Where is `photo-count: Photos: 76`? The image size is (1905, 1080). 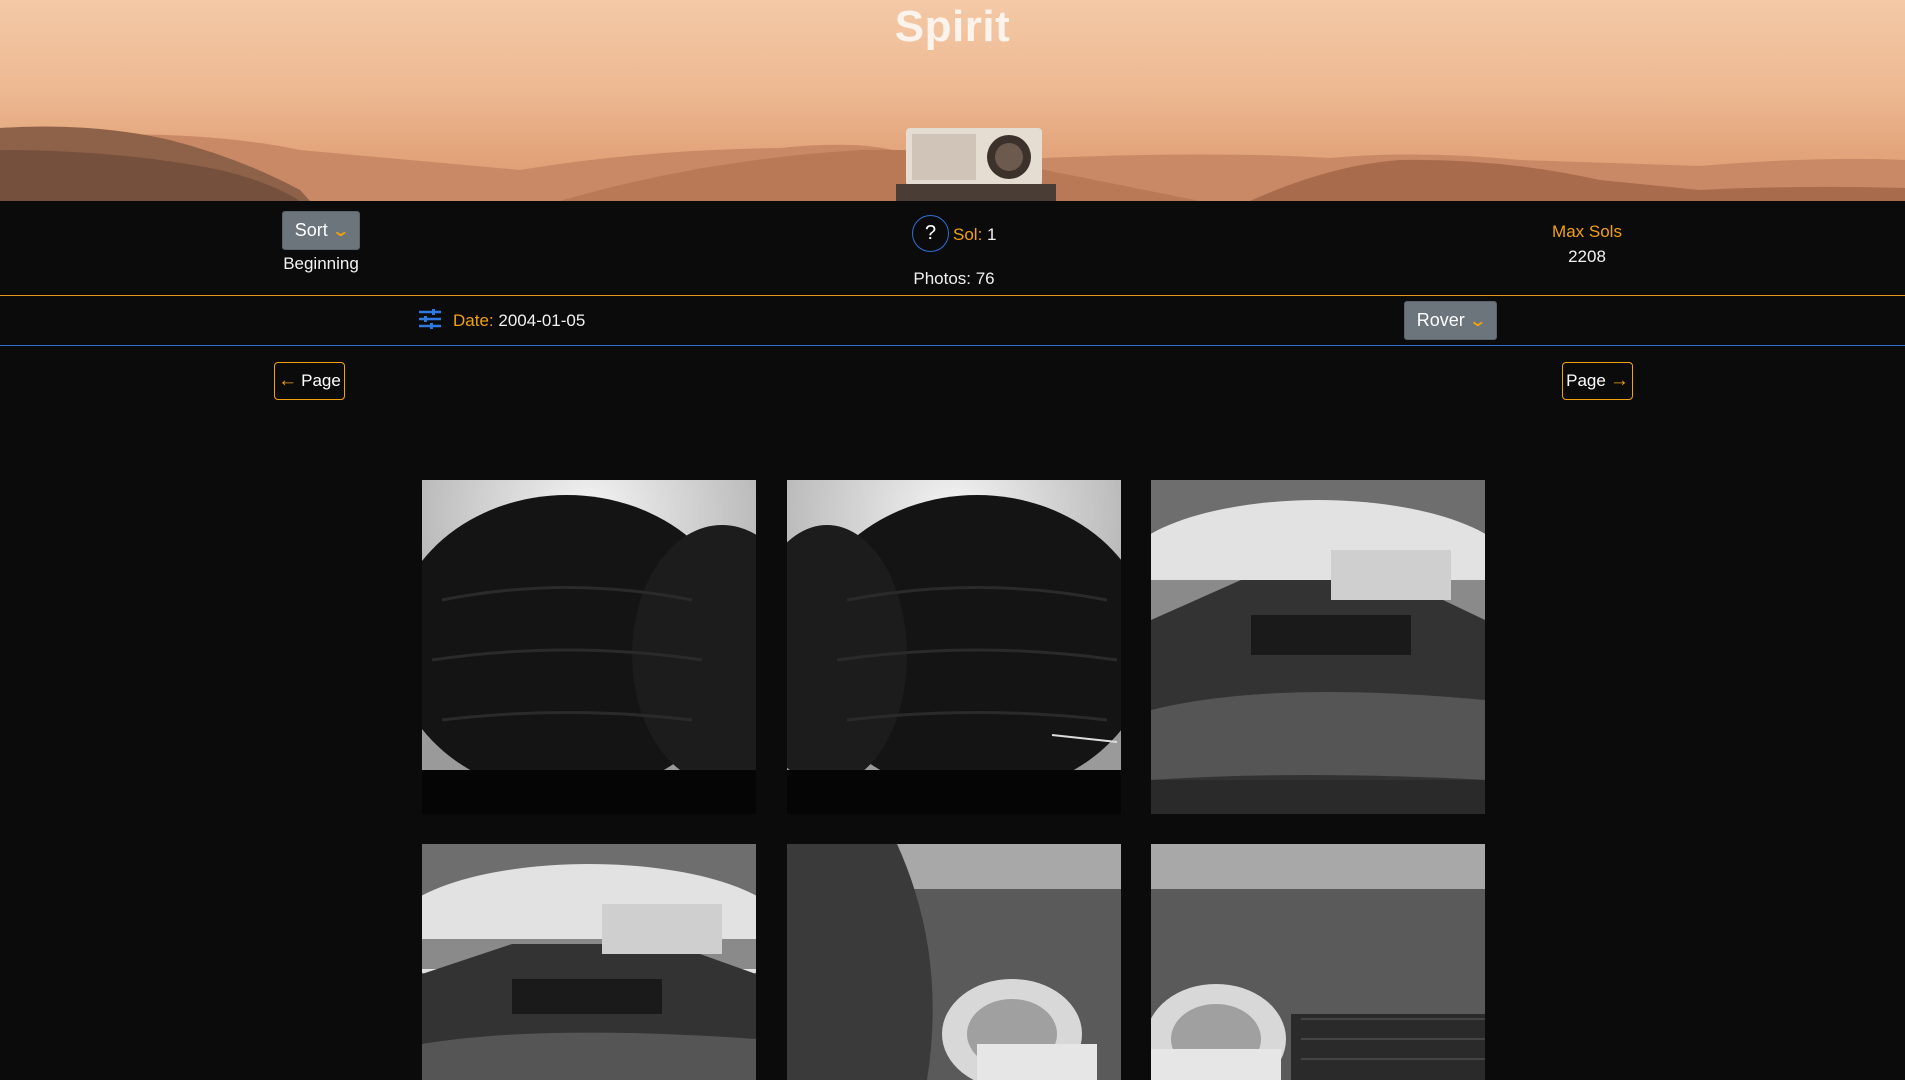 photo-count: Photos: 76 is located at coordinates (954, 278).